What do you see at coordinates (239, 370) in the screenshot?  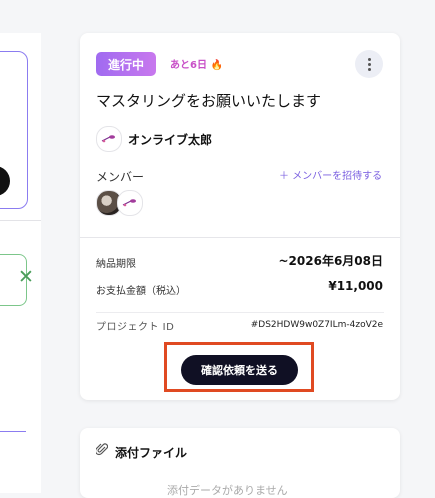 I see `send-confirmation-button: 確認依頼を送る` at bounding box center [239, 370].